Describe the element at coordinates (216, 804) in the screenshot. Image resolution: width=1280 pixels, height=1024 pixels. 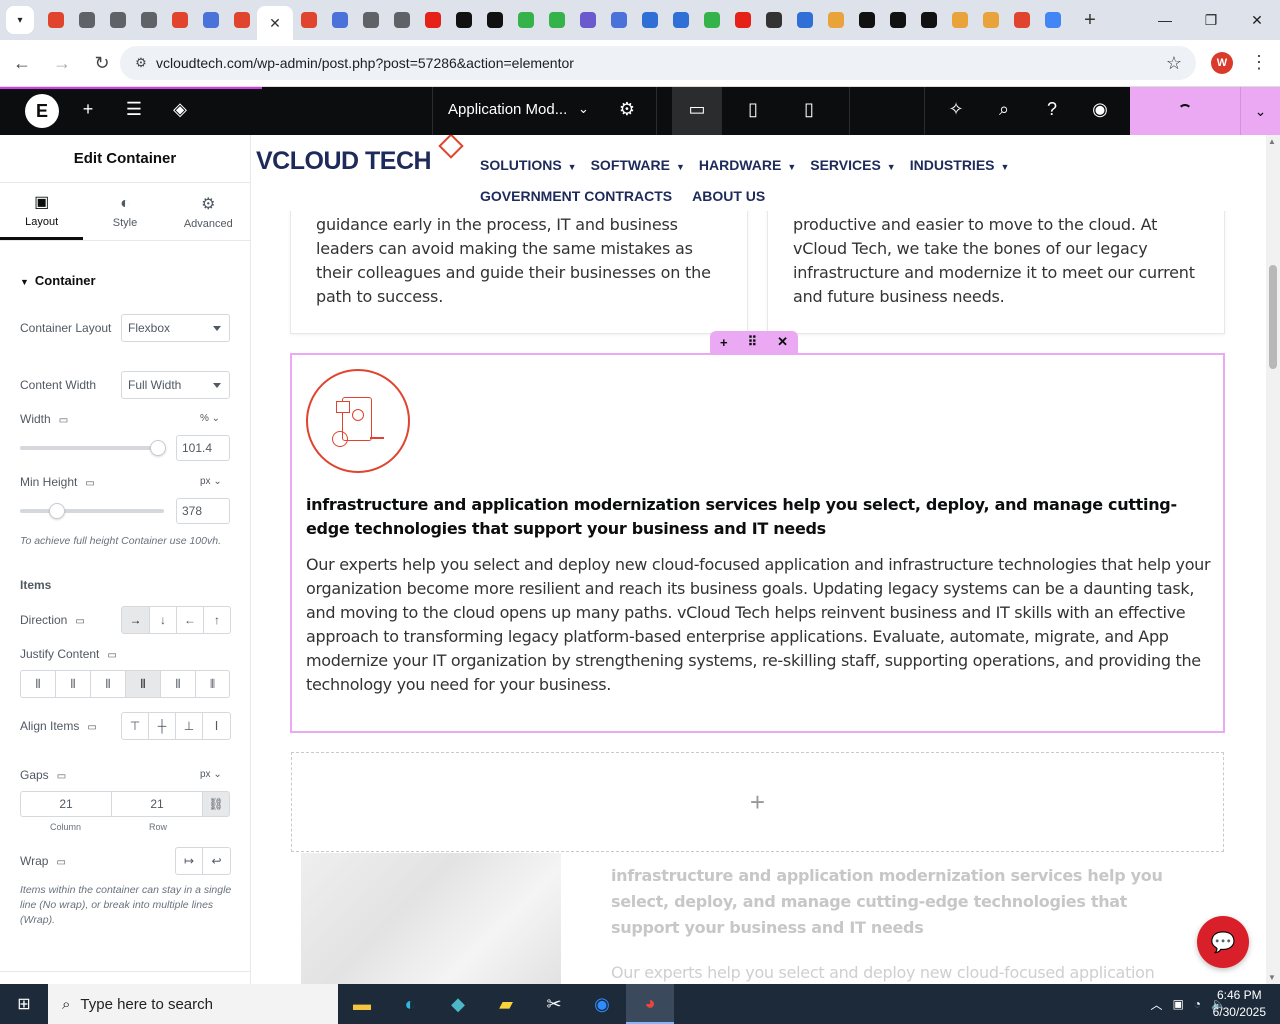
I see `link-values-icon: ⛓` at that location.